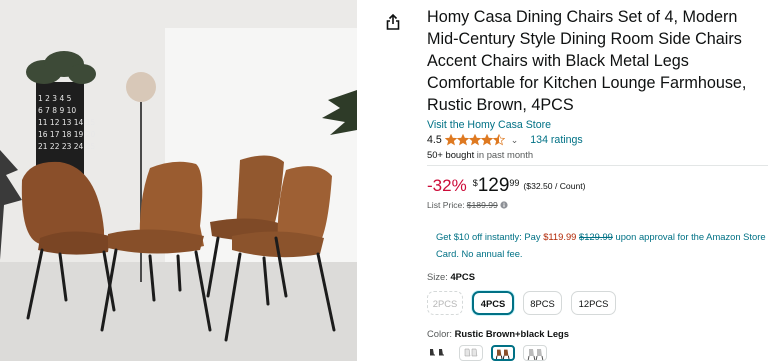 Image resolution: width=768 pixels, height=361 pixels. I want to click on store-link: Visit the Homy Casa Store, so click(489, 125).